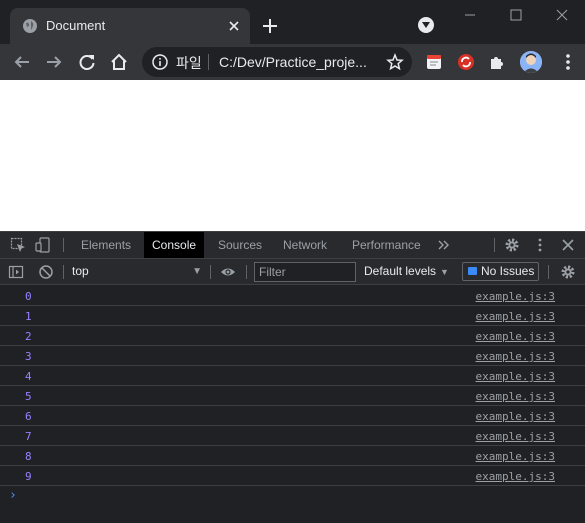 Image resolution: width=585 pixels, height=523 pixels. Describe the element at coordinates (497, 62) in the screenshot. I see `extensions-puzzle-icon` at that location.